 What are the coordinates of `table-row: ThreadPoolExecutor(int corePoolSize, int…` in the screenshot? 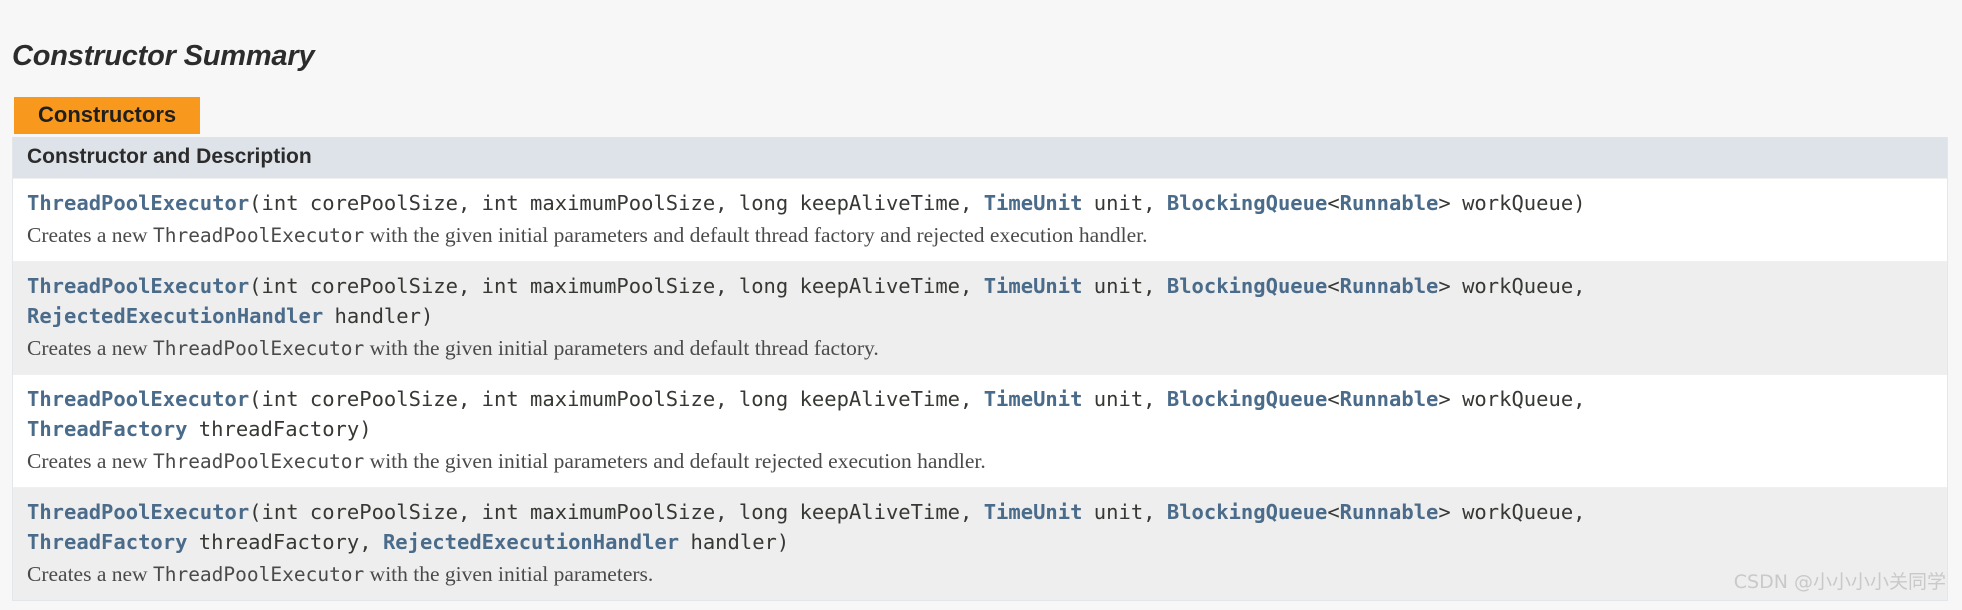 It's located at (980, 219).